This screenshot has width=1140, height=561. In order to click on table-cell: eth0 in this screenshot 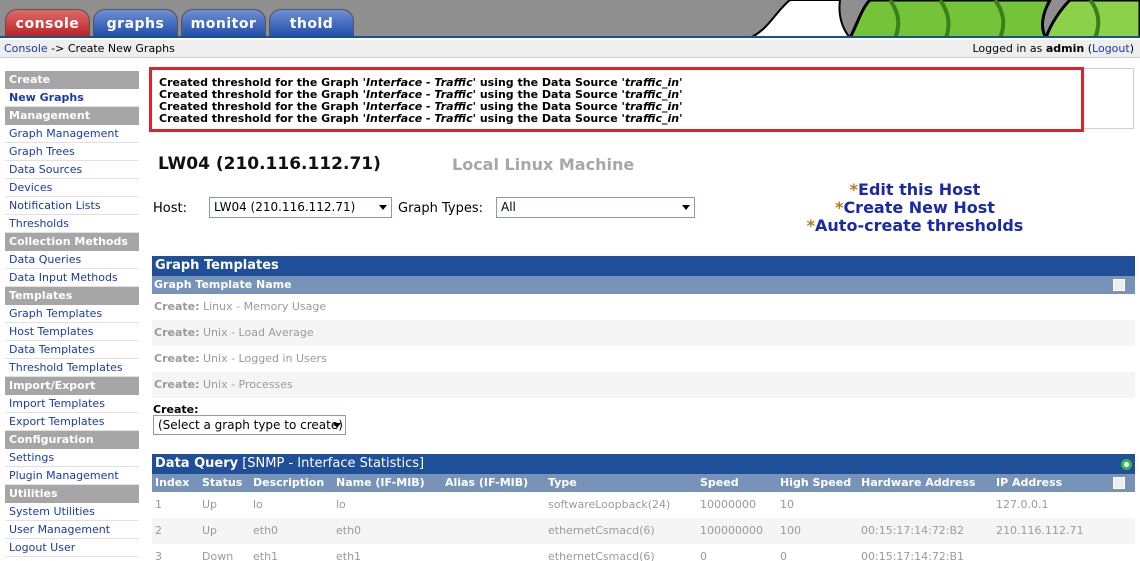, I will do `click(266, 530)`.